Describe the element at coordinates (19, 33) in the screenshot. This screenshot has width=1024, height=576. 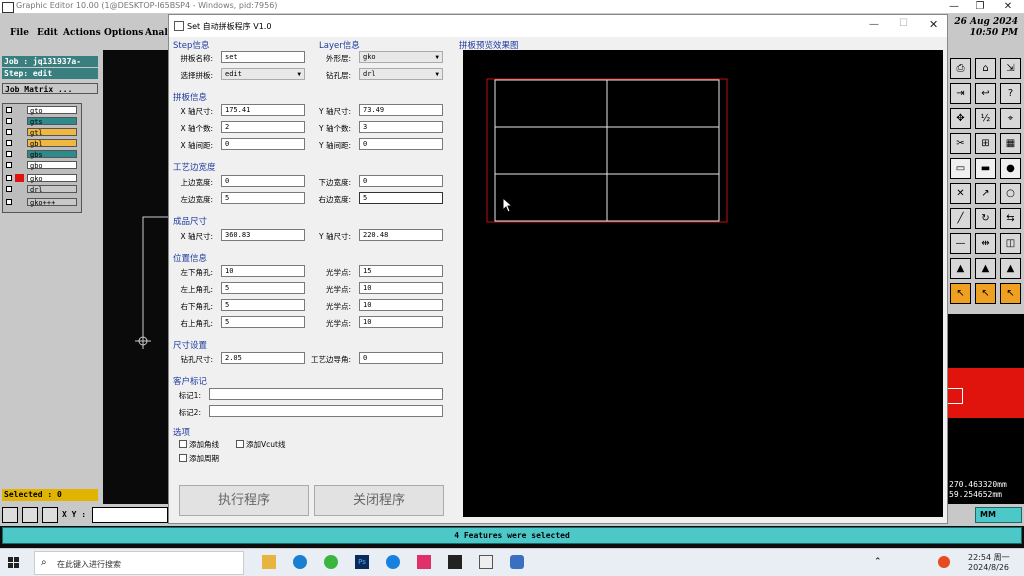
I see `menu-file: File` at that location.